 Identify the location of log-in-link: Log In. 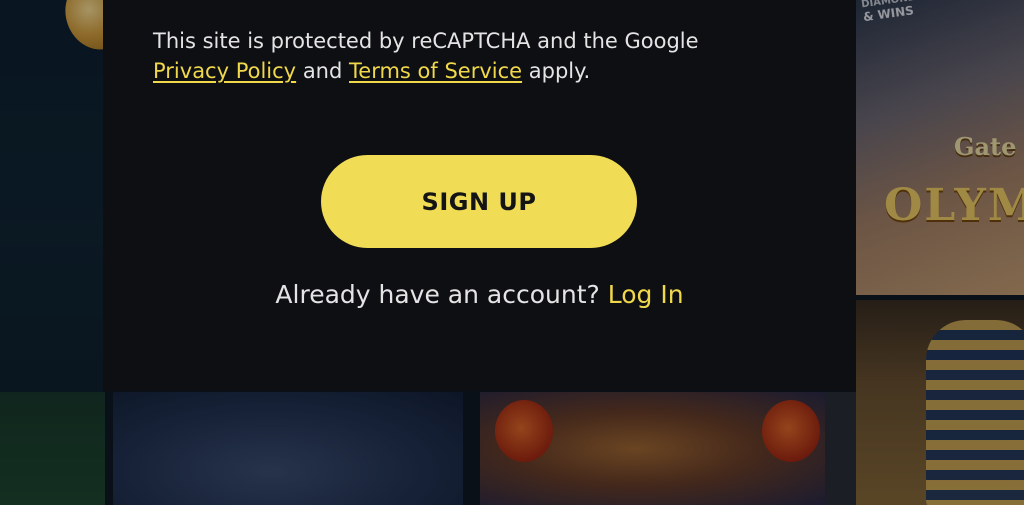
(646, 294).